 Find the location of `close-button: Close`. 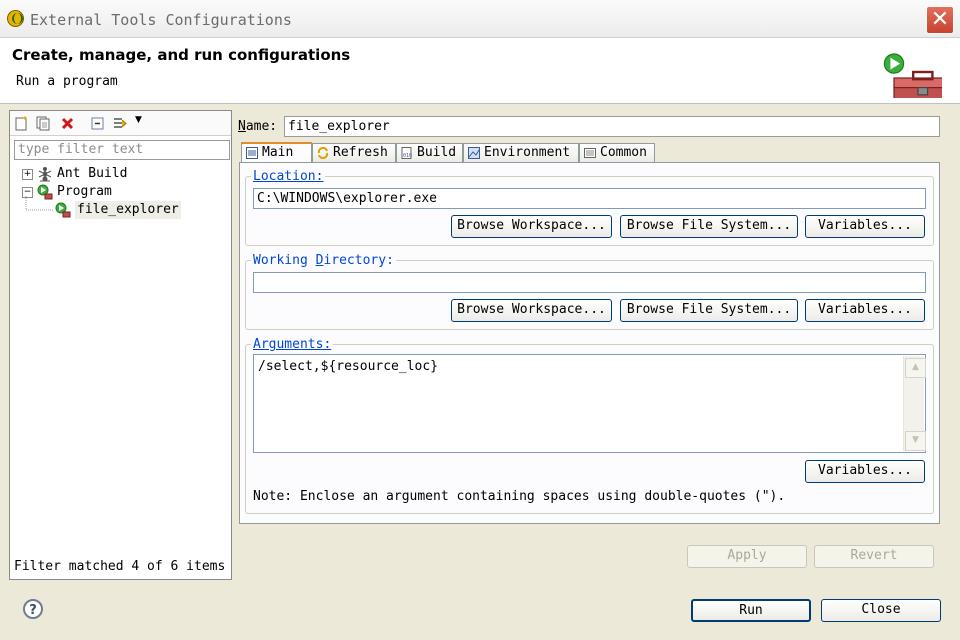

close-button: Close is located at coordinates (881, 610).